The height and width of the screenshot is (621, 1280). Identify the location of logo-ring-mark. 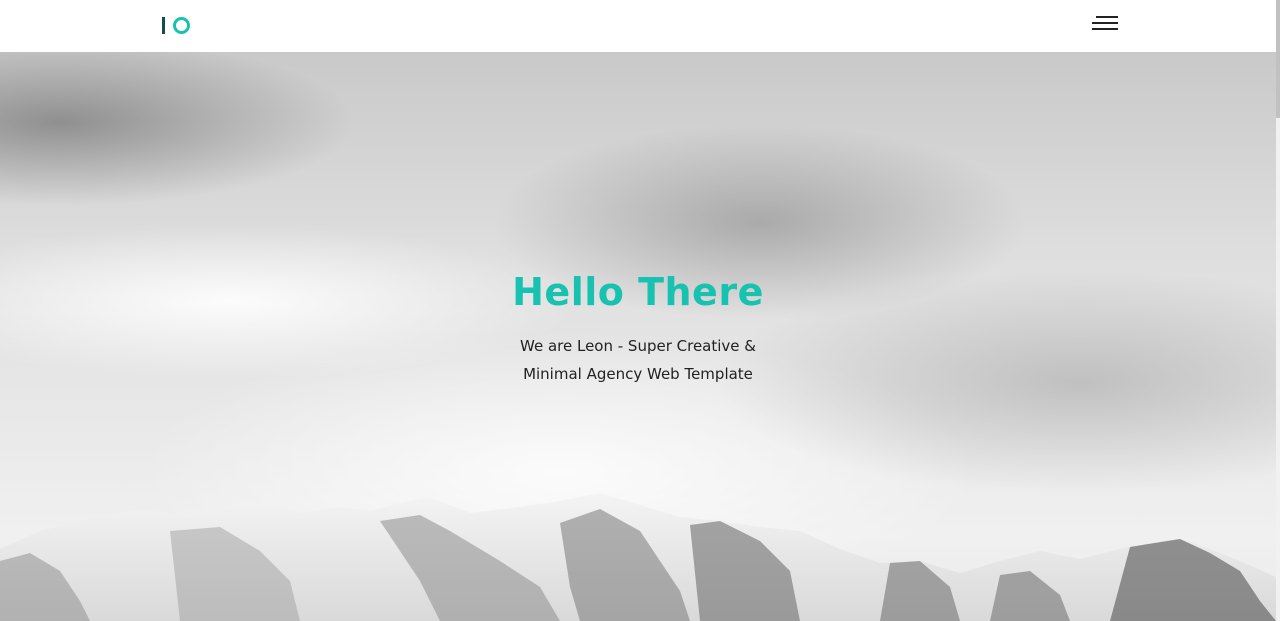
(181, 25).